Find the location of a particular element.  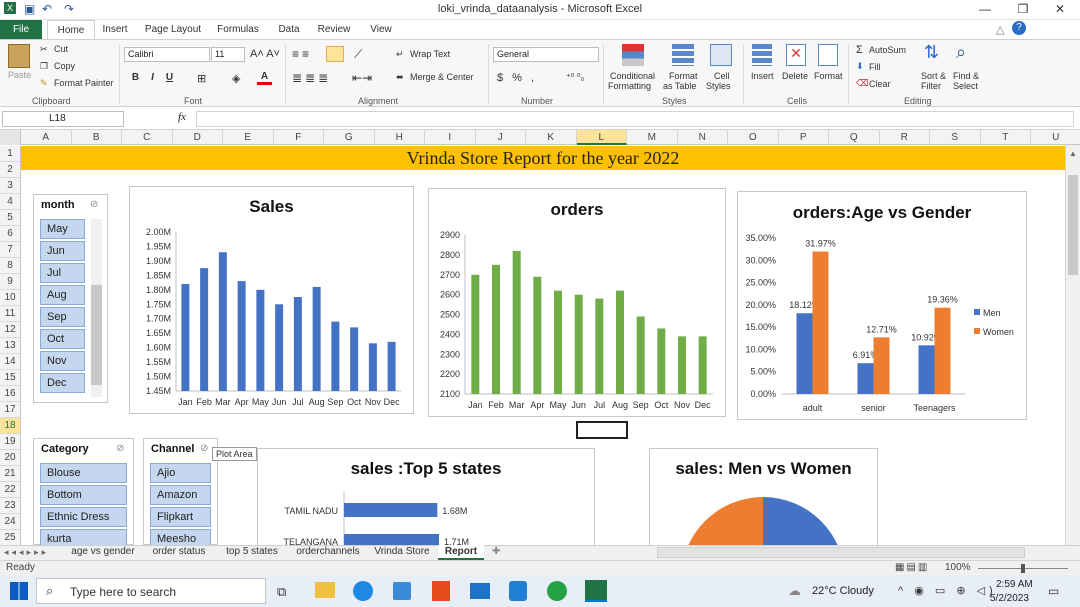

format-painter-button: Format Painter is located at coordinates (84, 83).